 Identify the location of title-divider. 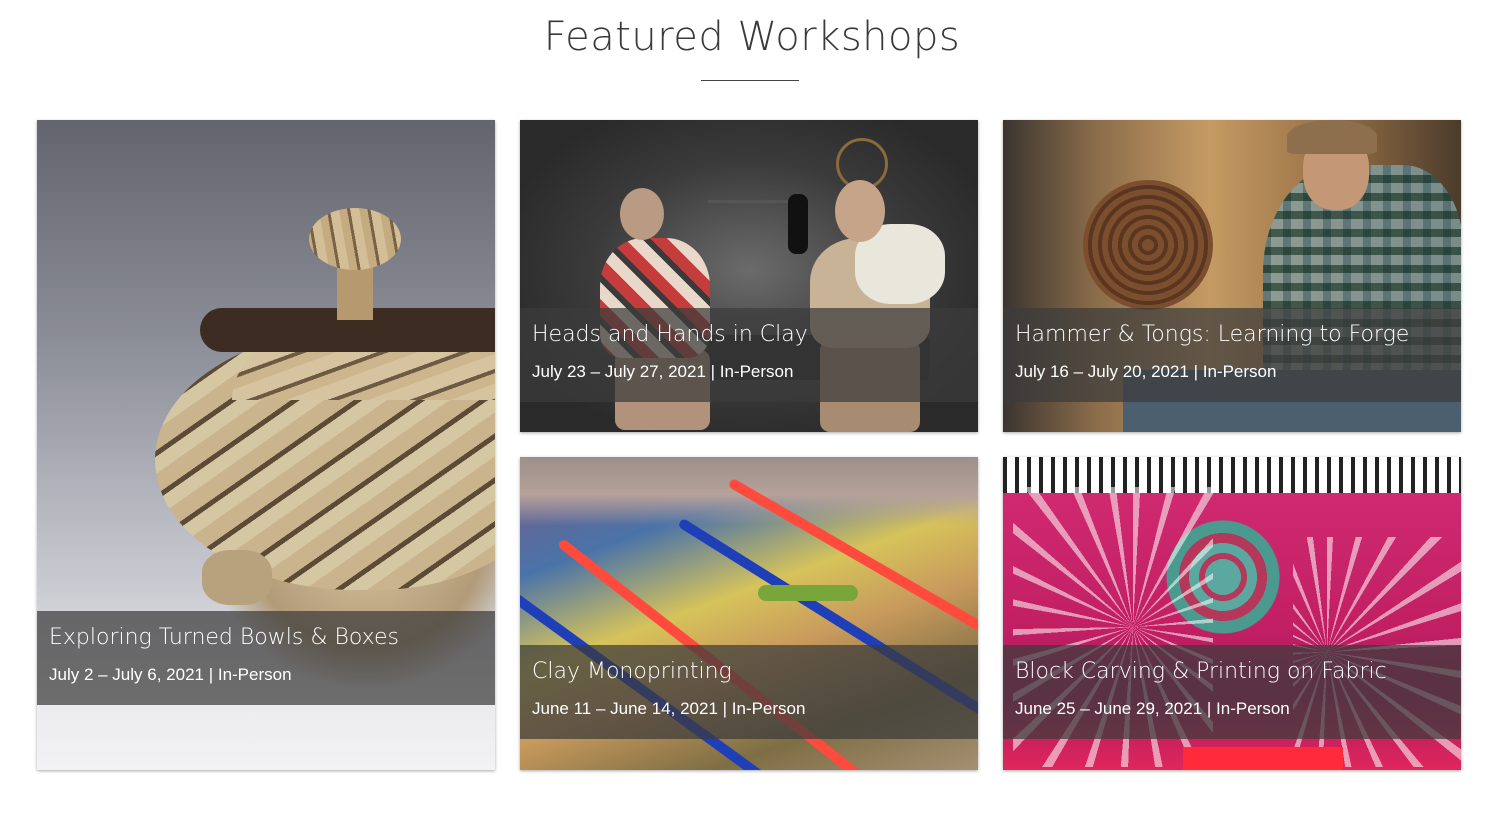
(750, 80).